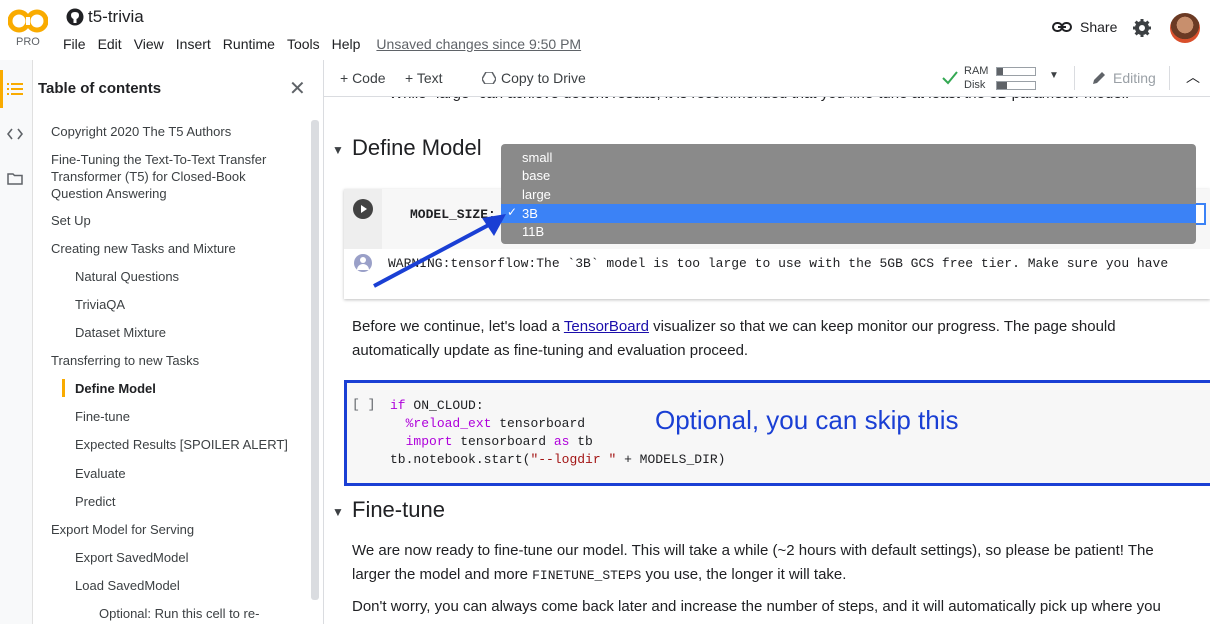 This screenshot has height=624, width=1210. Describe the element at coordinates (195, 304) in the screenshot. I see `toc-item: TriviaQA` at that location.